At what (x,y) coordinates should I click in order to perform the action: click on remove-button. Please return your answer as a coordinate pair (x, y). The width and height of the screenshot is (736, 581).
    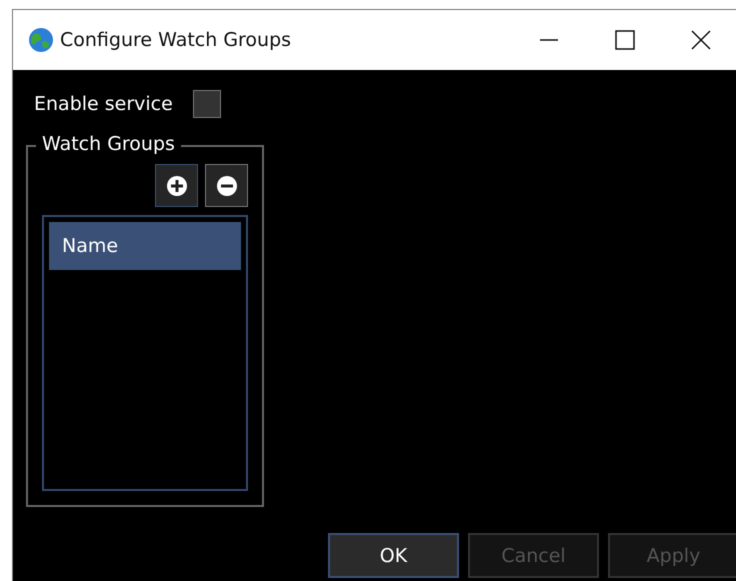
    Looking at the image, I should click on (226, 185).